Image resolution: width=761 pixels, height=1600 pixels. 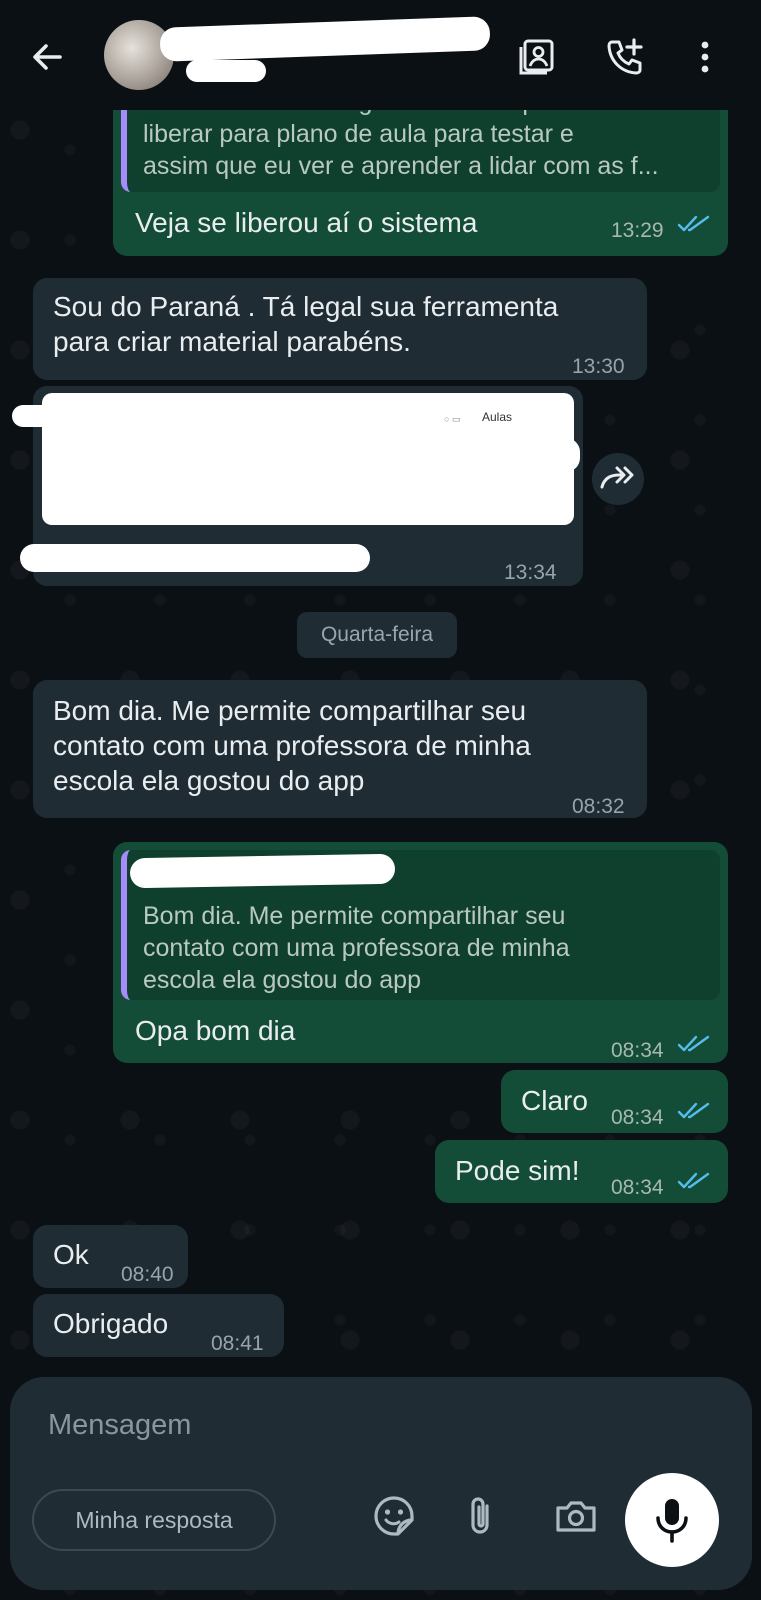 What do you see at coordinates (147, 1274) in the screenshot?
I see `message-time: 08:40` at bounding box center [147, 1274].